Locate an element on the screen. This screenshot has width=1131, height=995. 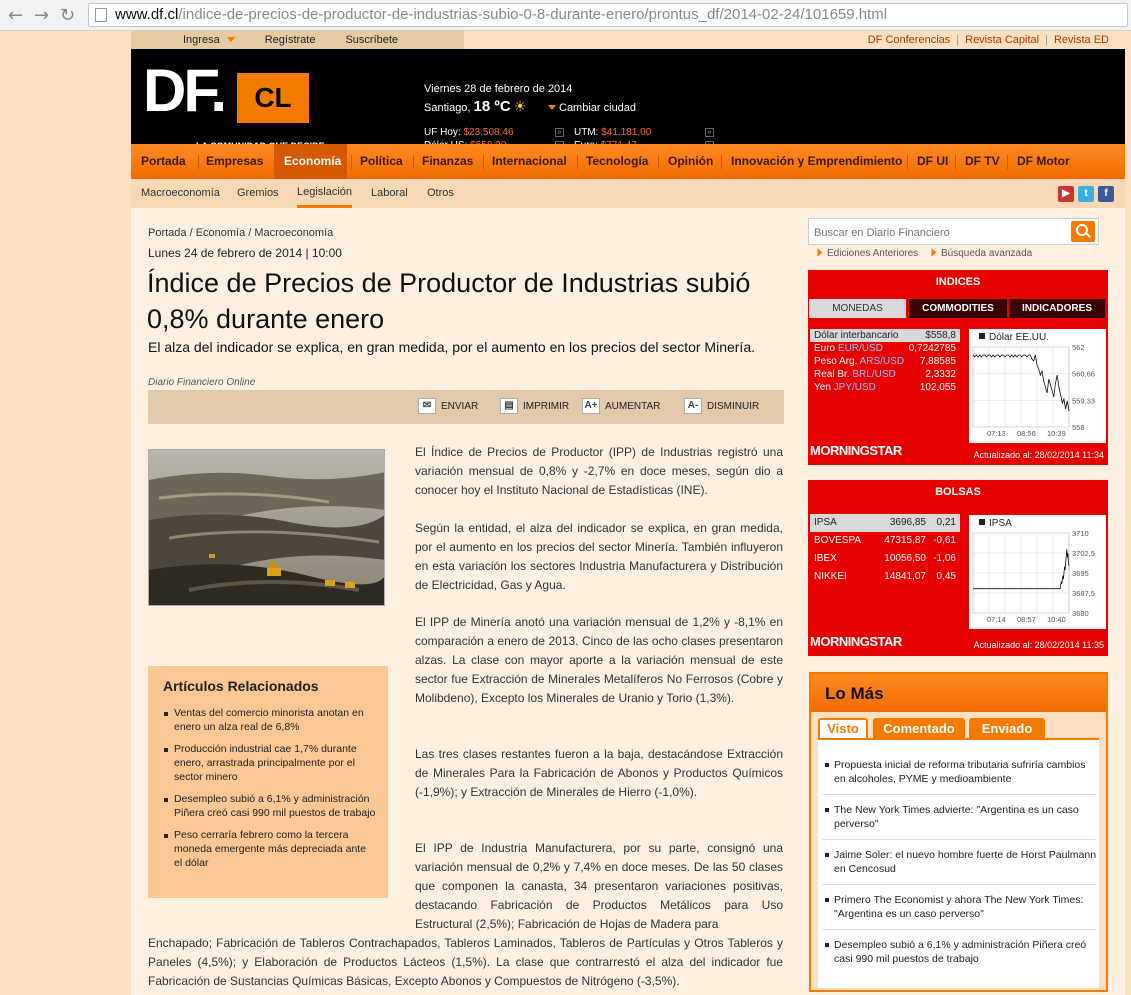
rate-value: $558,8 is located at coordinates (940, 335).